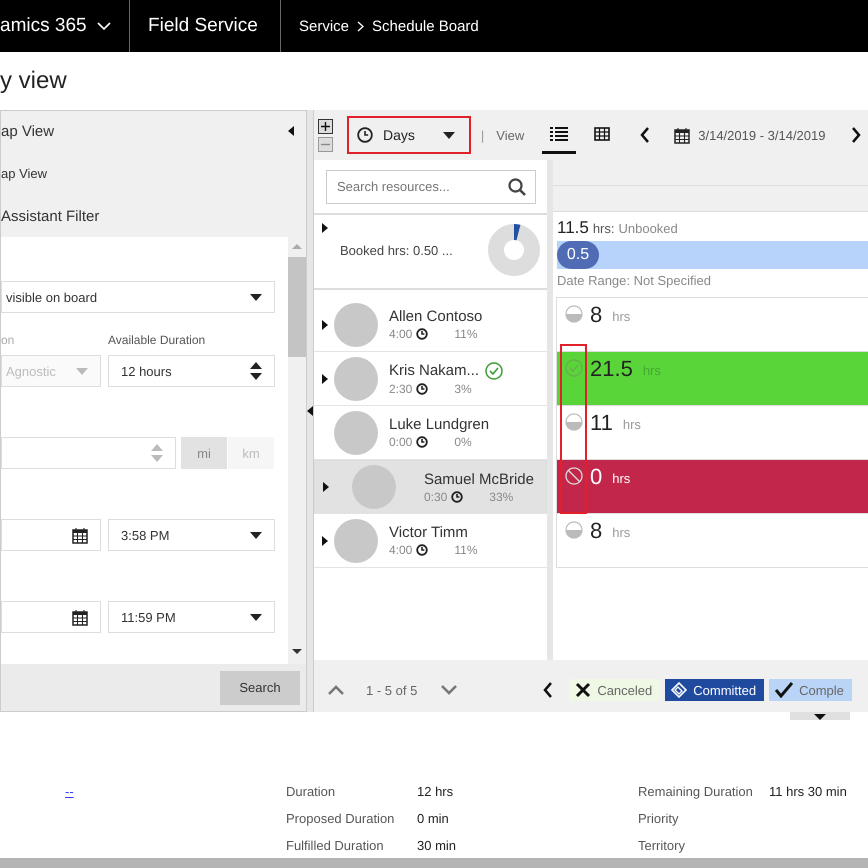  I want to click on unbooked-value: 11.5, so click(573, 228).